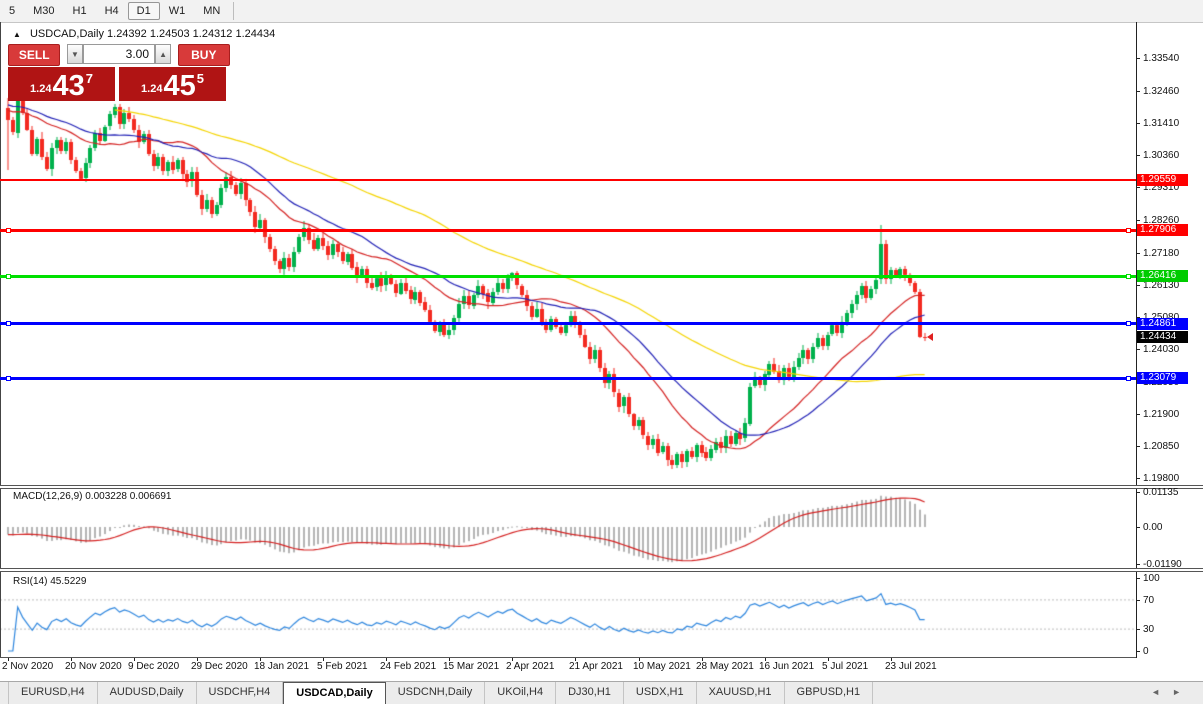 Image resolution: width=1203 pixels, height=704 pixels. Describe the element at coordinates (1161, 692) in the screenshot. I see `tab-scroll-left-icon: ◄` at that location.